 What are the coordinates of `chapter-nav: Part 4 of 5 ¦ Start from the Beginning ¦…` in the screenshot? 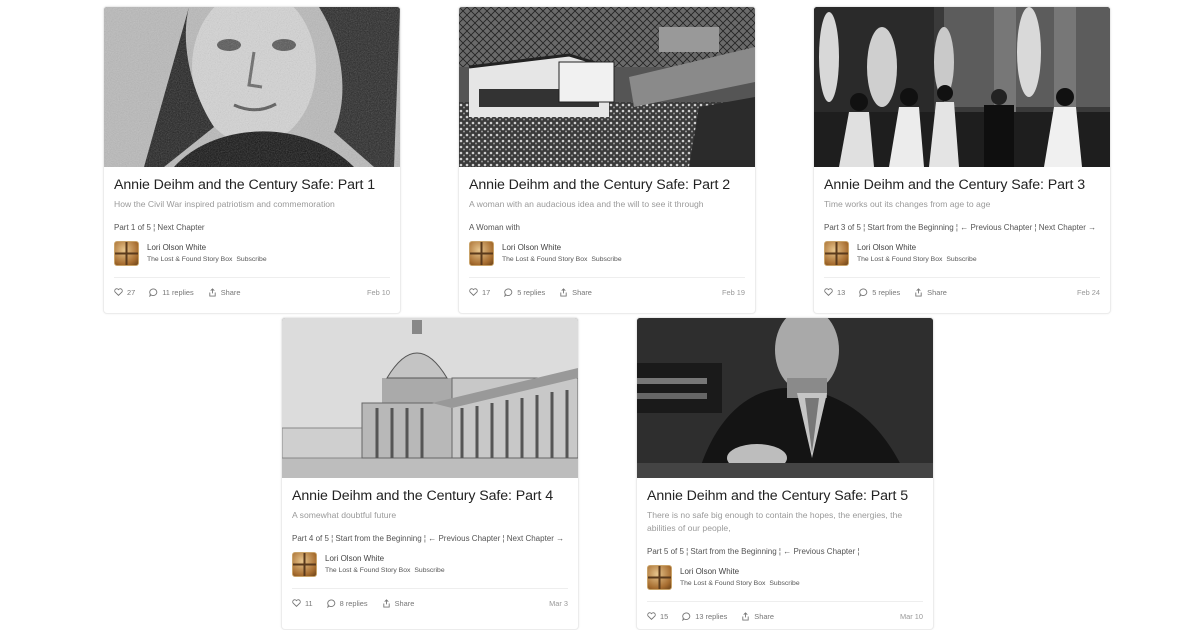 It's located at (430, 539).